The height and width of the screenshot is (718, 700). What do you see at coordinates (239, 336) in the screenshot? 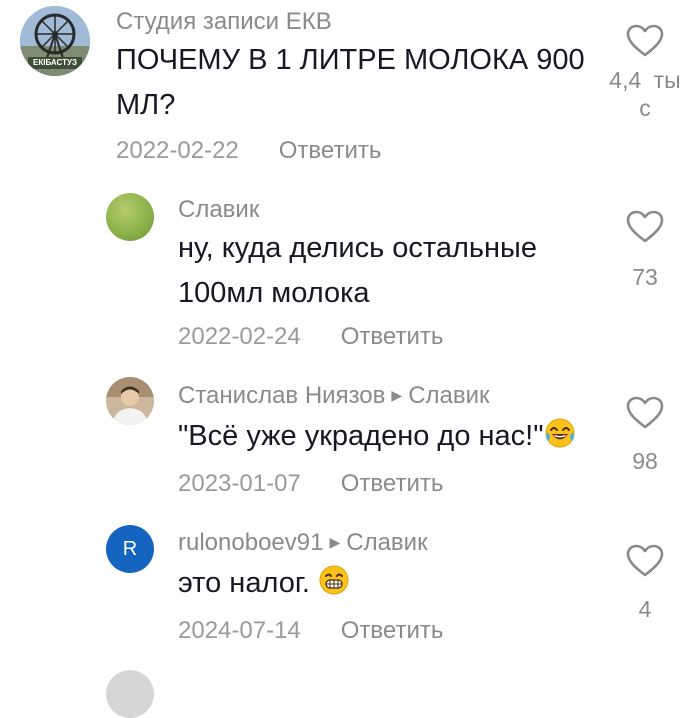
I see `comment-date: 2022-02-24` at bounding box center [239, 336].